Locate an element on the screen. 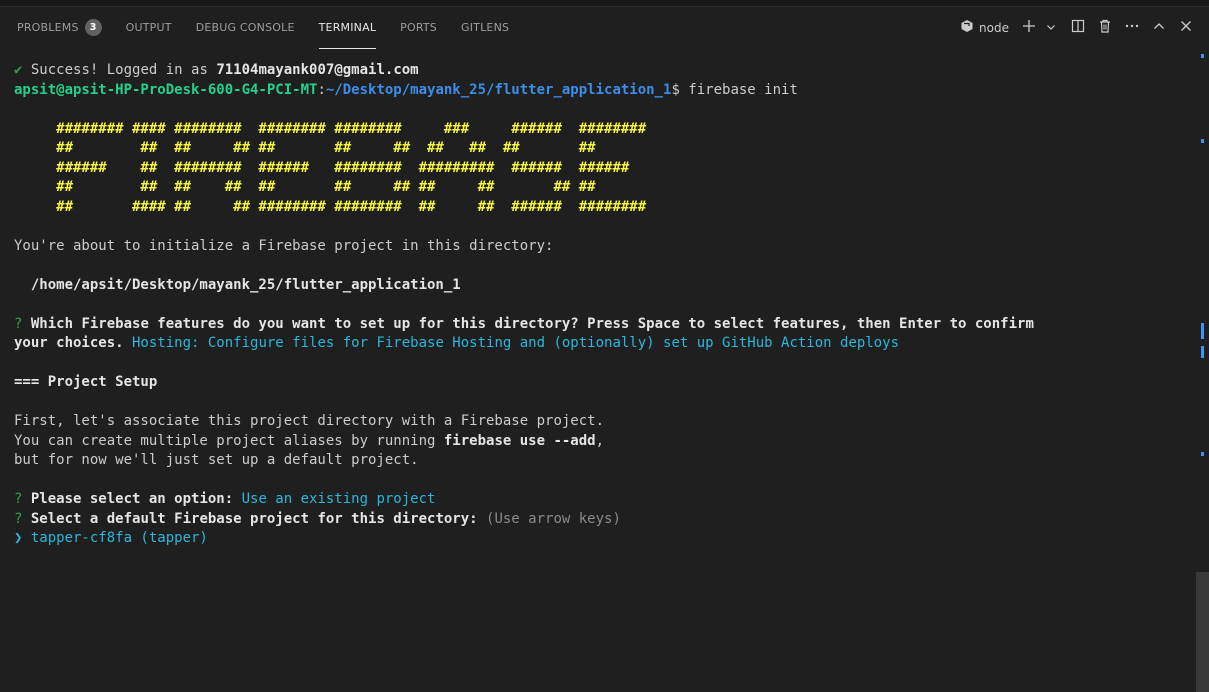 The height and width of the screenshot is (692, 1209). project-setup-heading: === Project Setup is located at coordinates (86, 382).